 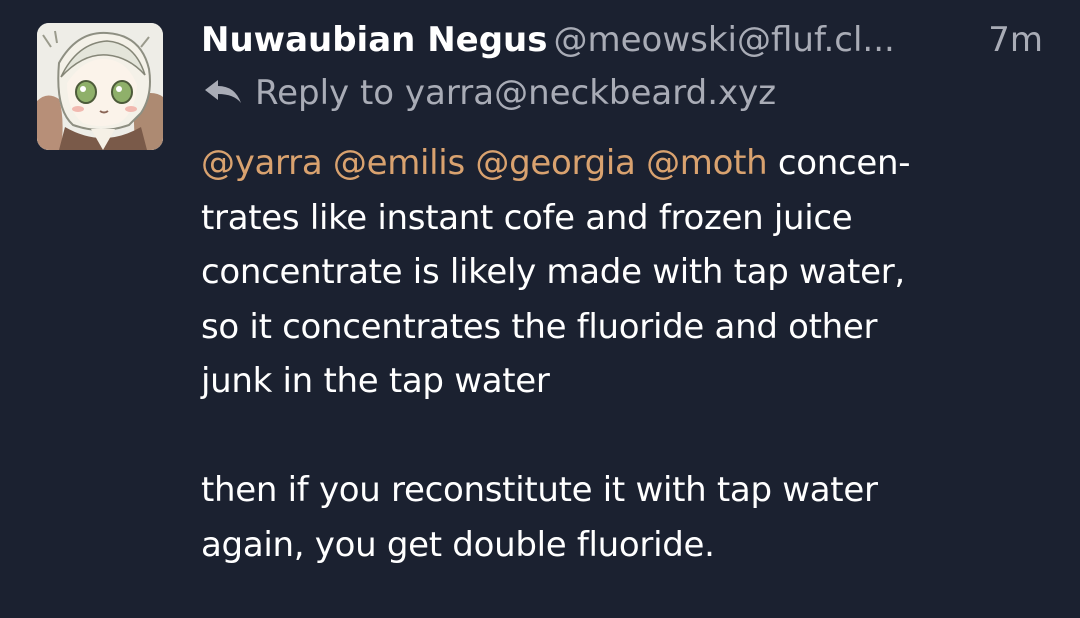 I want to click on author-display-name: Nuwaubian Negus, so click(x=374, y=40).